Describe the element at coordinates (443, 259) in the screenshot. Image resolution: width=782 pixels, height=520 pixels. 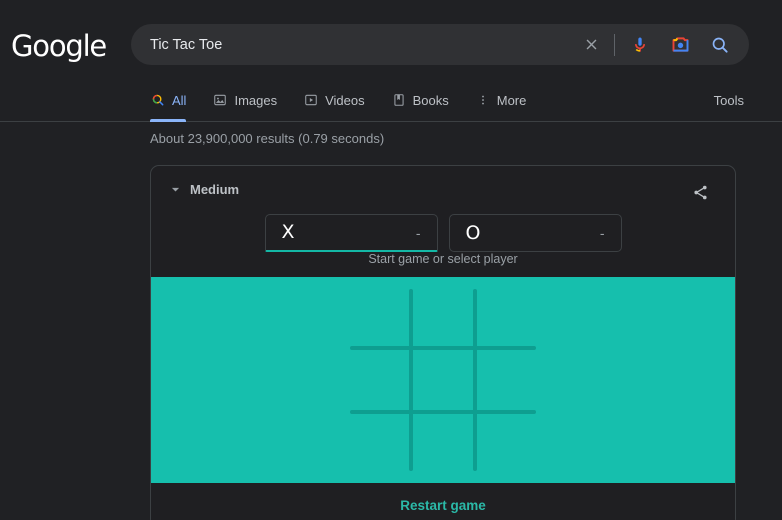
I see `game-status-text: Start game or select player` at that location.